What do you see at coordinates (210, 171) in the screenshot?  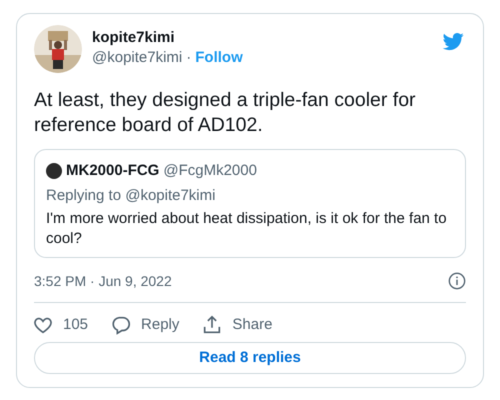 I see `quoted-author-handle: @FcgMk2000` at bounding box center [210, 171].